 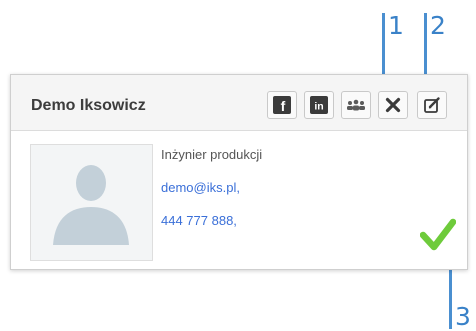 I want to click on group-button, so click(x=356, y=105).